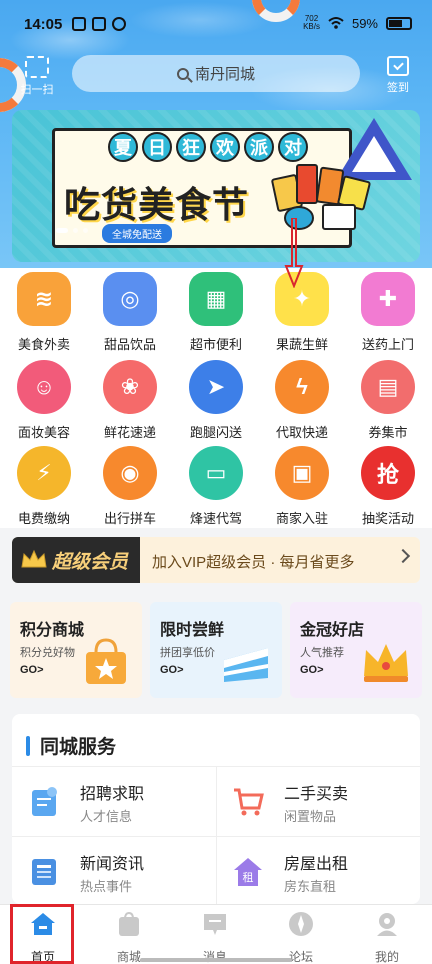 Image resolution: width=432 pixels, height=964 pixels. I want to click on service-item: ϟ 代取快递, so click(302, 400).